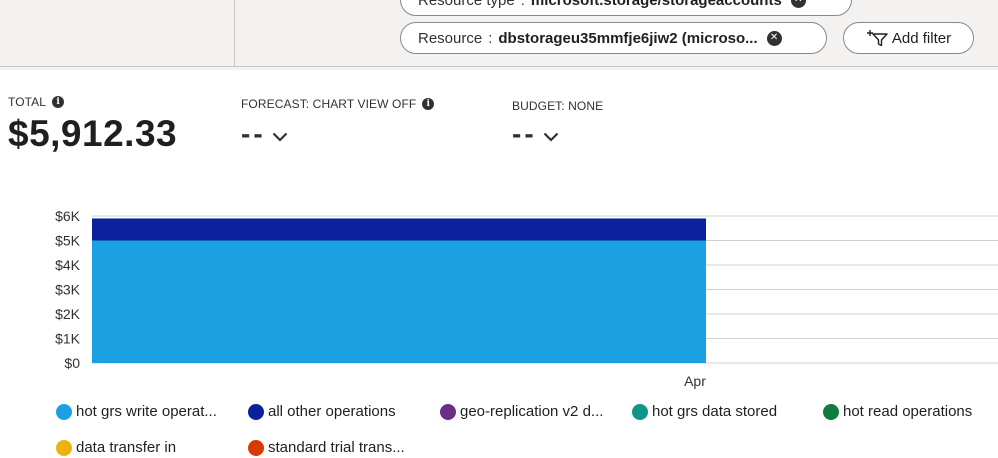 Image resolution: width=998 pixels, height=458 pixels. I want to click on y-tick-label: $0, so click(72, 363).